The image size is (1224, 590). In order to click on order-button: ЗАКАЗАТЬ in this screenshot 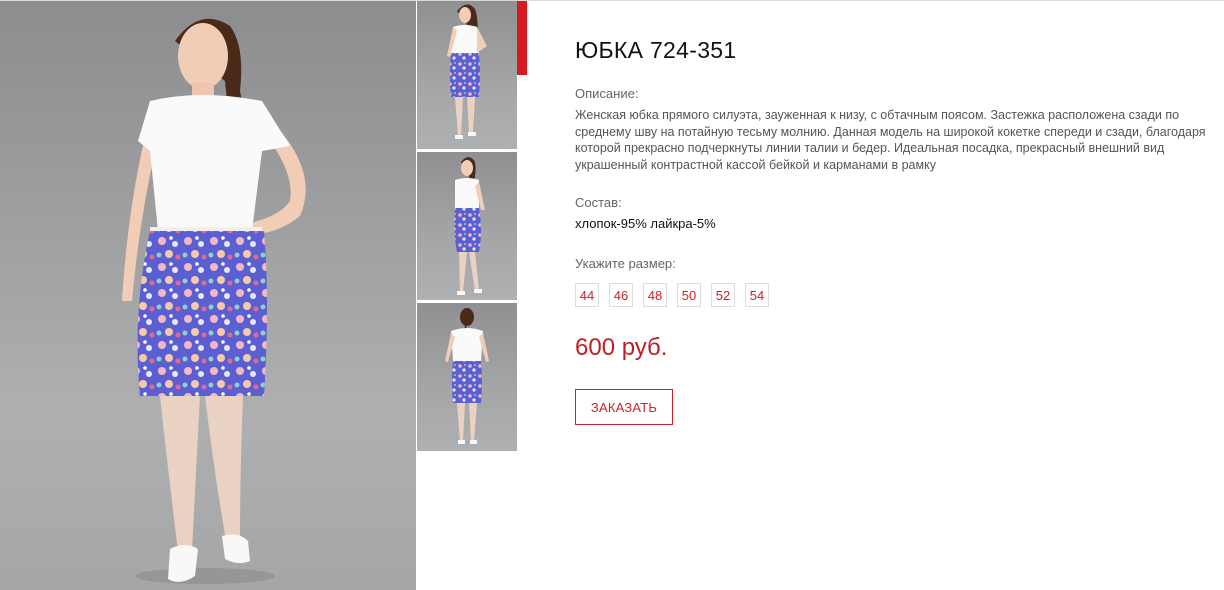, I will do `click(624, 407)`.